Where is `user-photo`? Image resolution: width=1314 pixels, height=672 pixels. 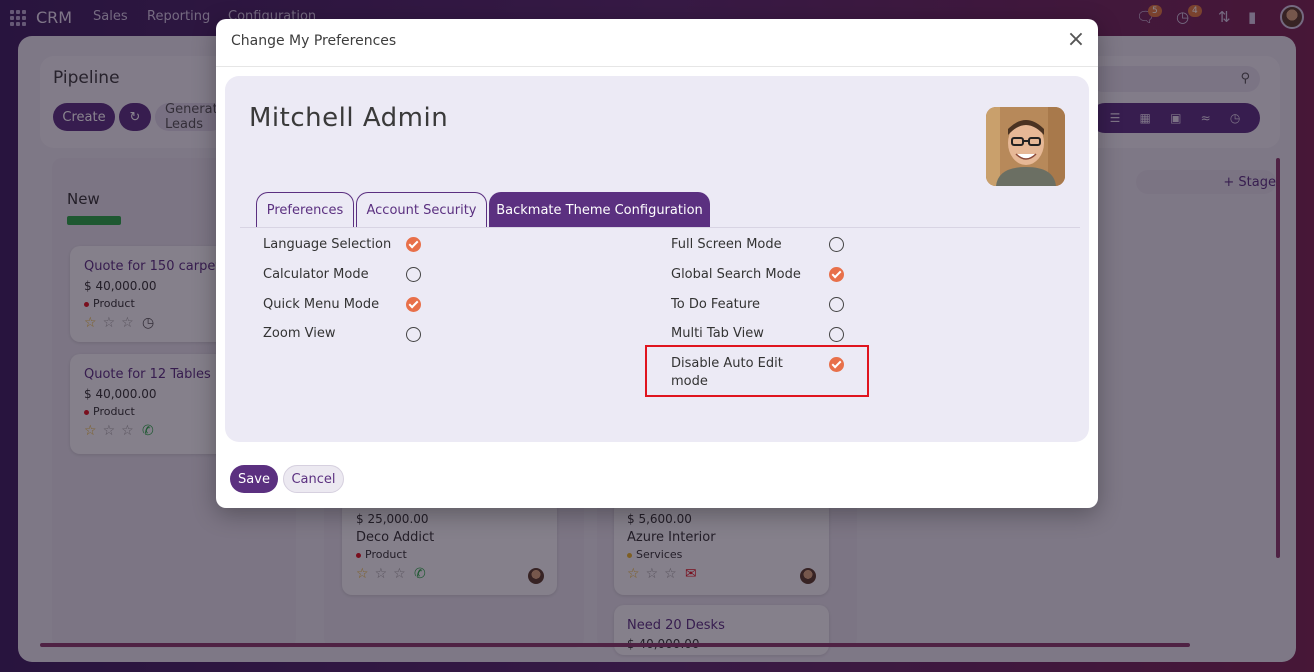
user-photo is located at coordinates (1025, 146).